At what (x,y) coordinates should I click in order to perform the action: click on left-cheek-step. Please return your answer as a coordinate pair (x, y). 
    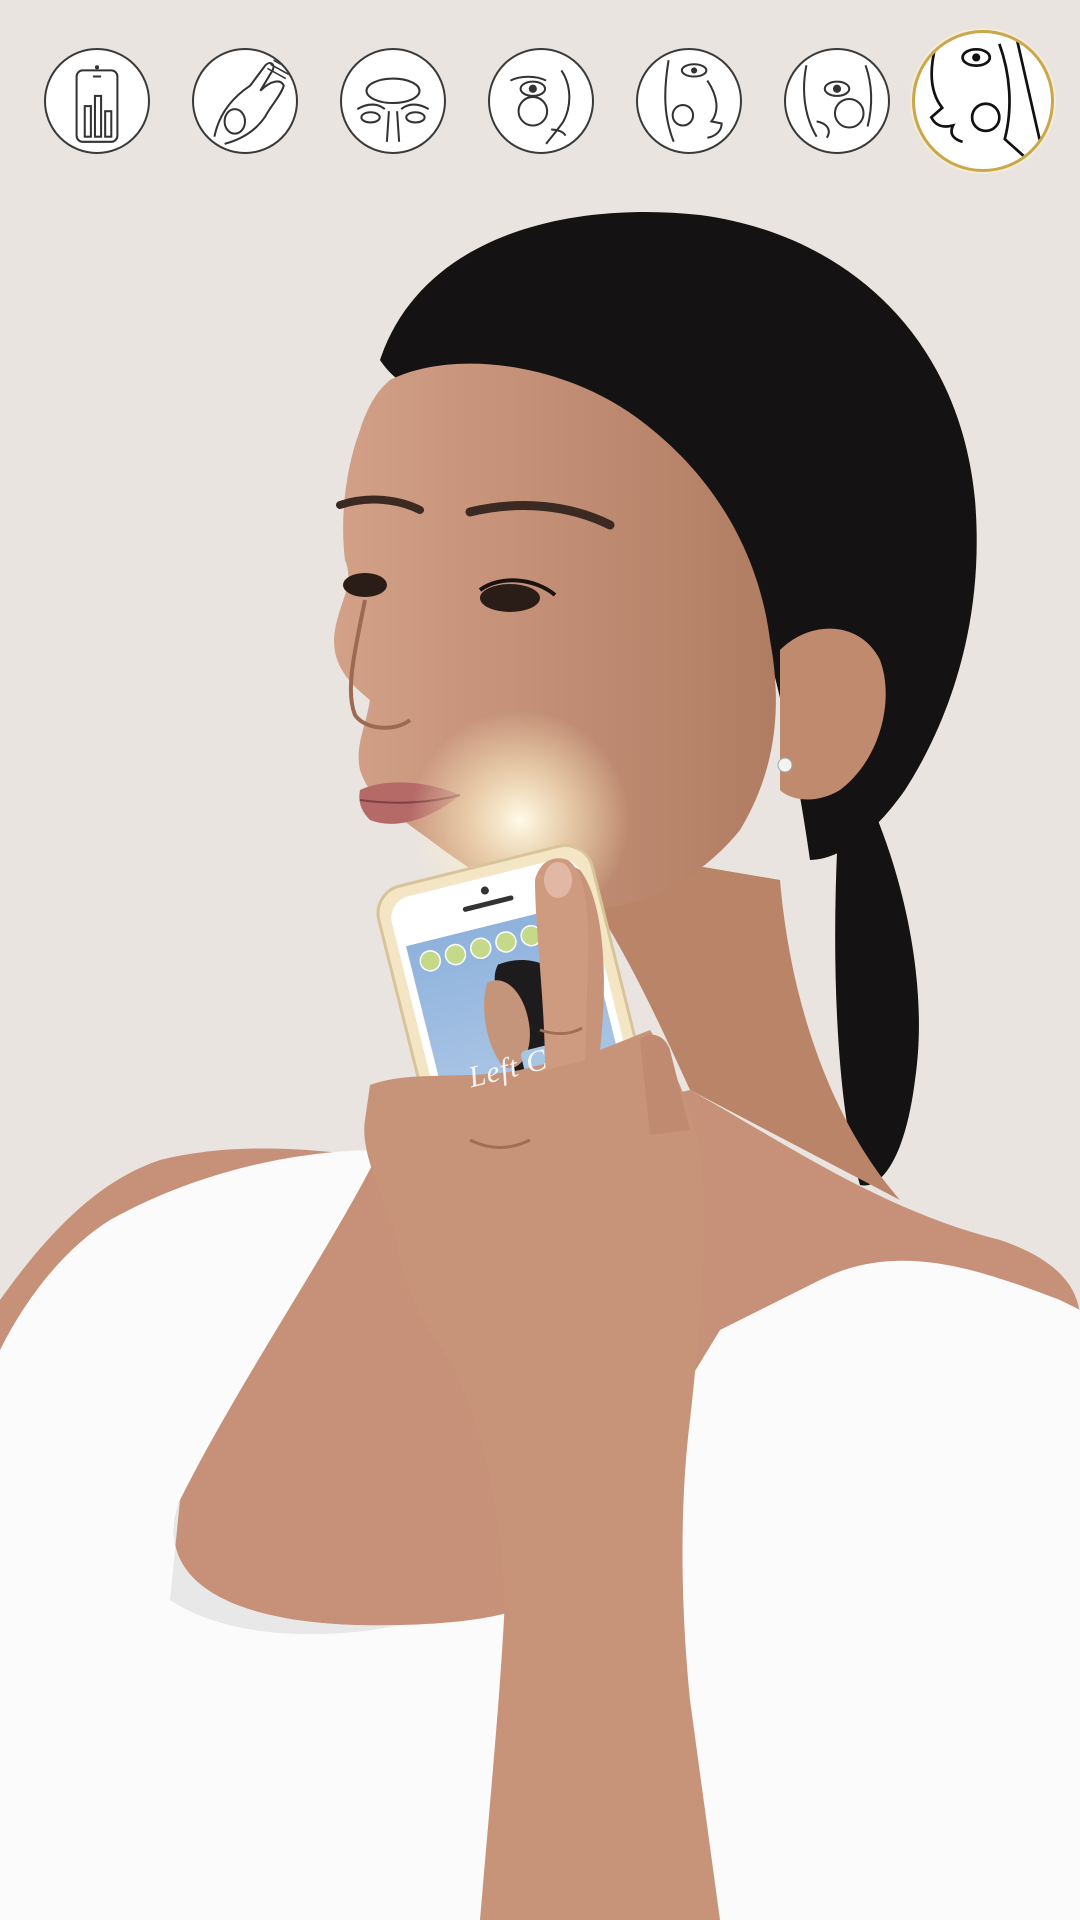
    Looking at the image, I should click on (837, 101).